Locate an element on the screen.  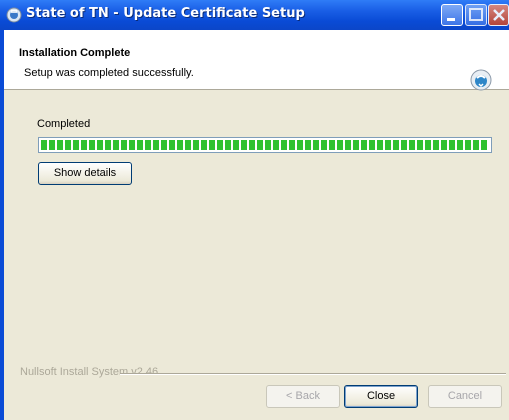
branding-text: Nullsoft Install System v2.46 is located at coordinates (89, 372).